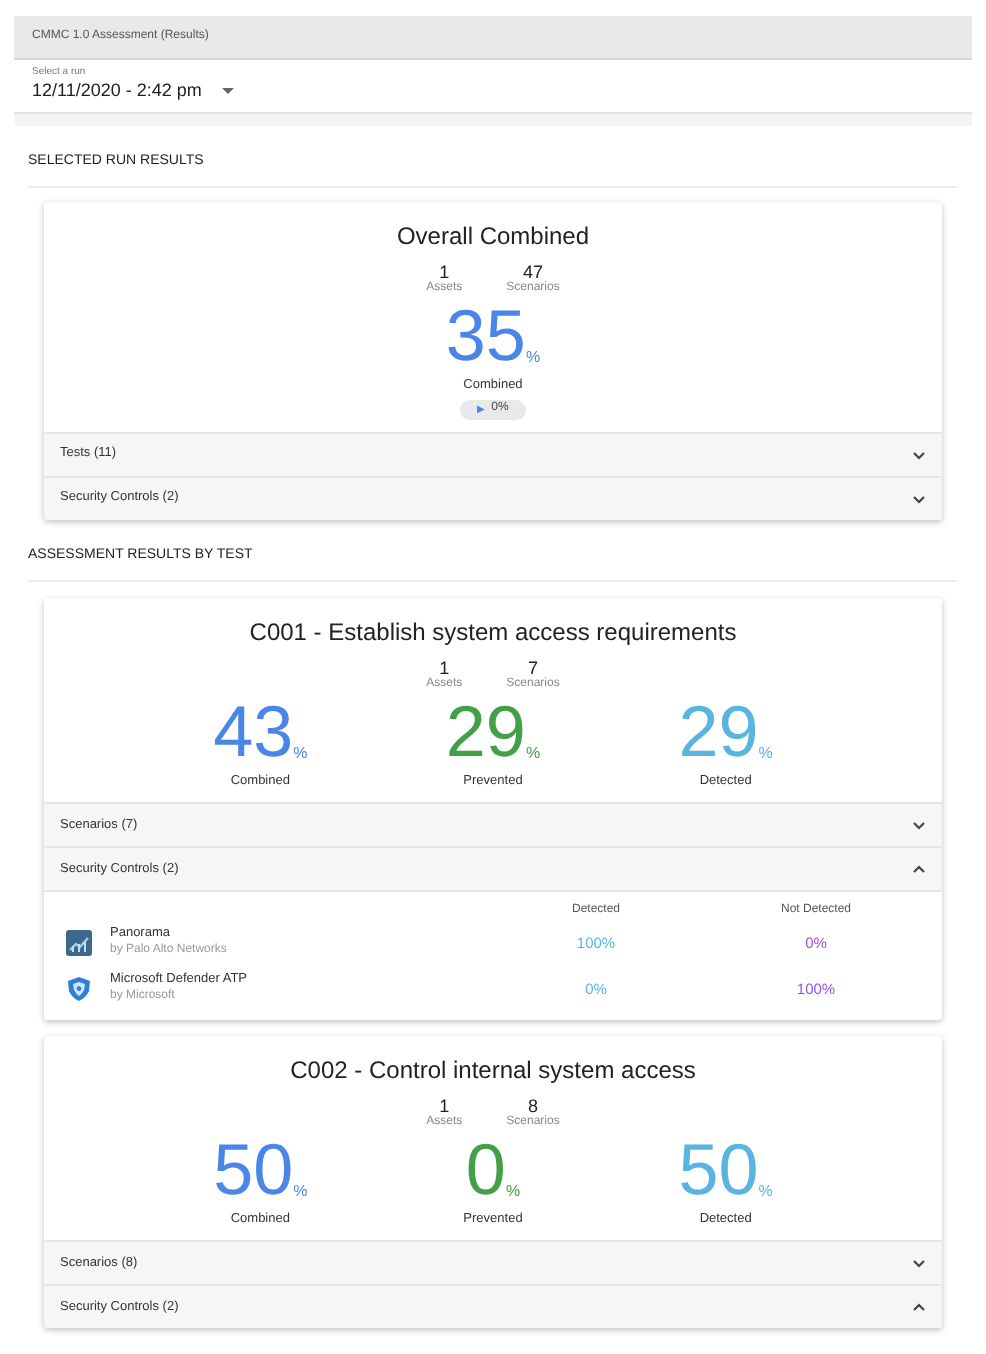 The image size is (986, 1354). I want to click on card-title: C001 - Establish system access requirements, so click(493, 632).